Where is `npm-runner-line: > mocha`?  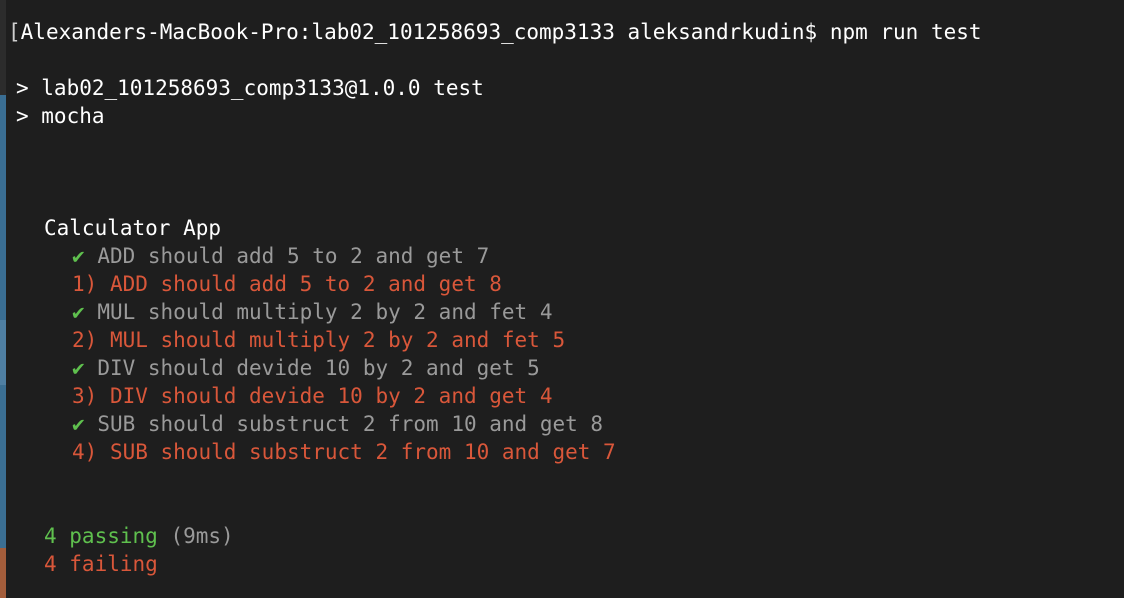 npm-runner-line: > mocha is located at coordinates (60, 116).